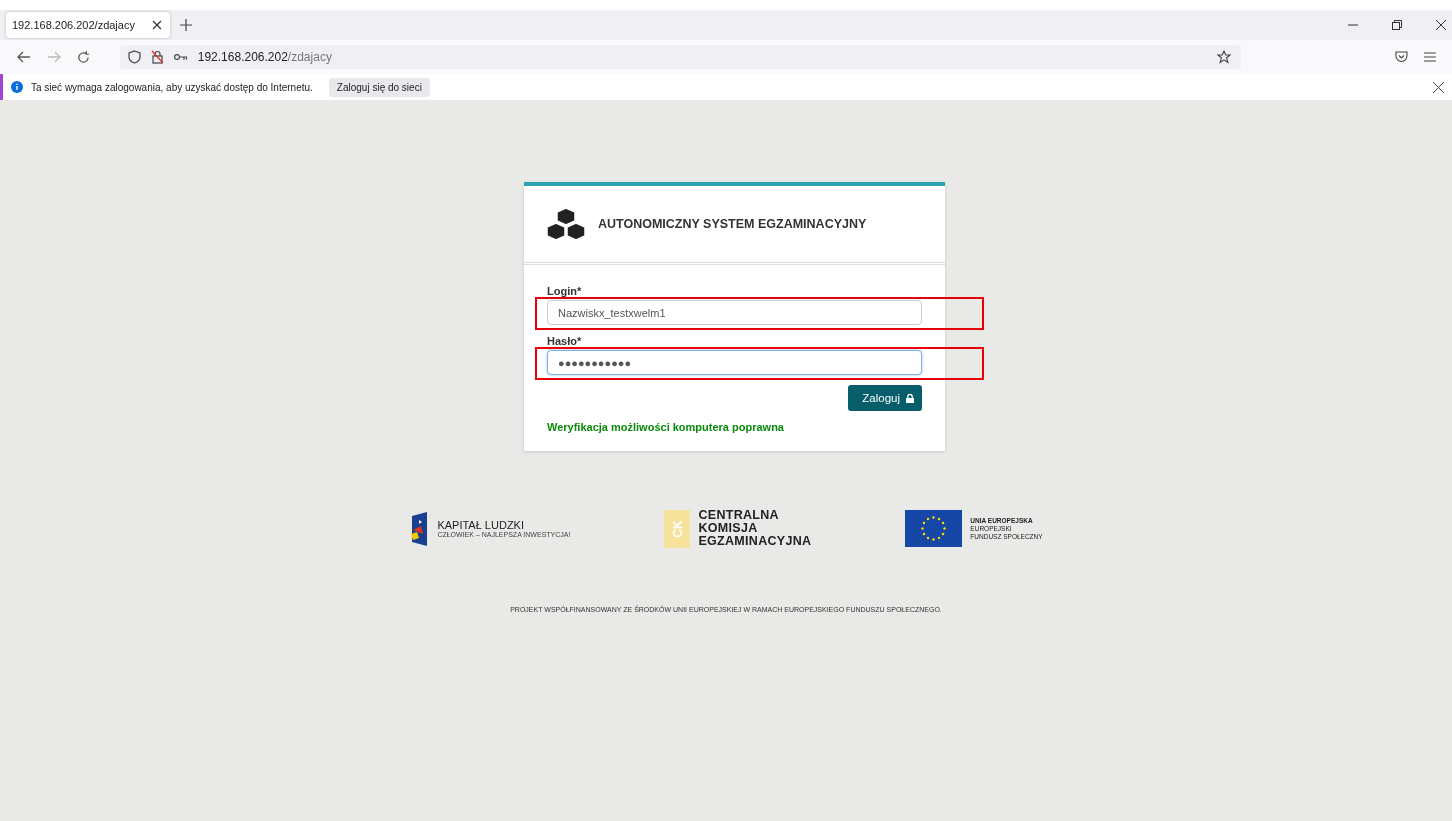 This screenshot has height=821, width=1452. What do you see at coordinates (732, 224) in the screenshot?
I see `system-title: AUTONOMICZNY SYSTEM EGZAMINACYJNY` at bounding box center [732, 224].